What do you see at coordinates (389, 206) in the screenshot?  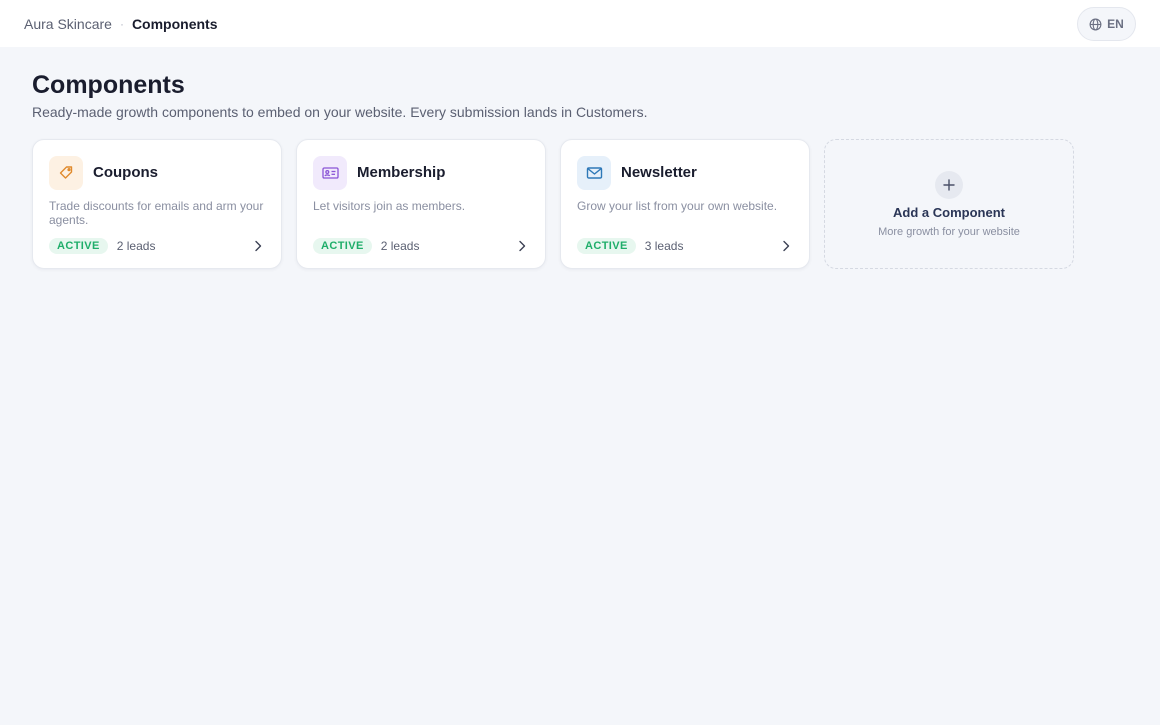 I see `card-description: Let visitors join as members.` at bounding box center [389, 206].